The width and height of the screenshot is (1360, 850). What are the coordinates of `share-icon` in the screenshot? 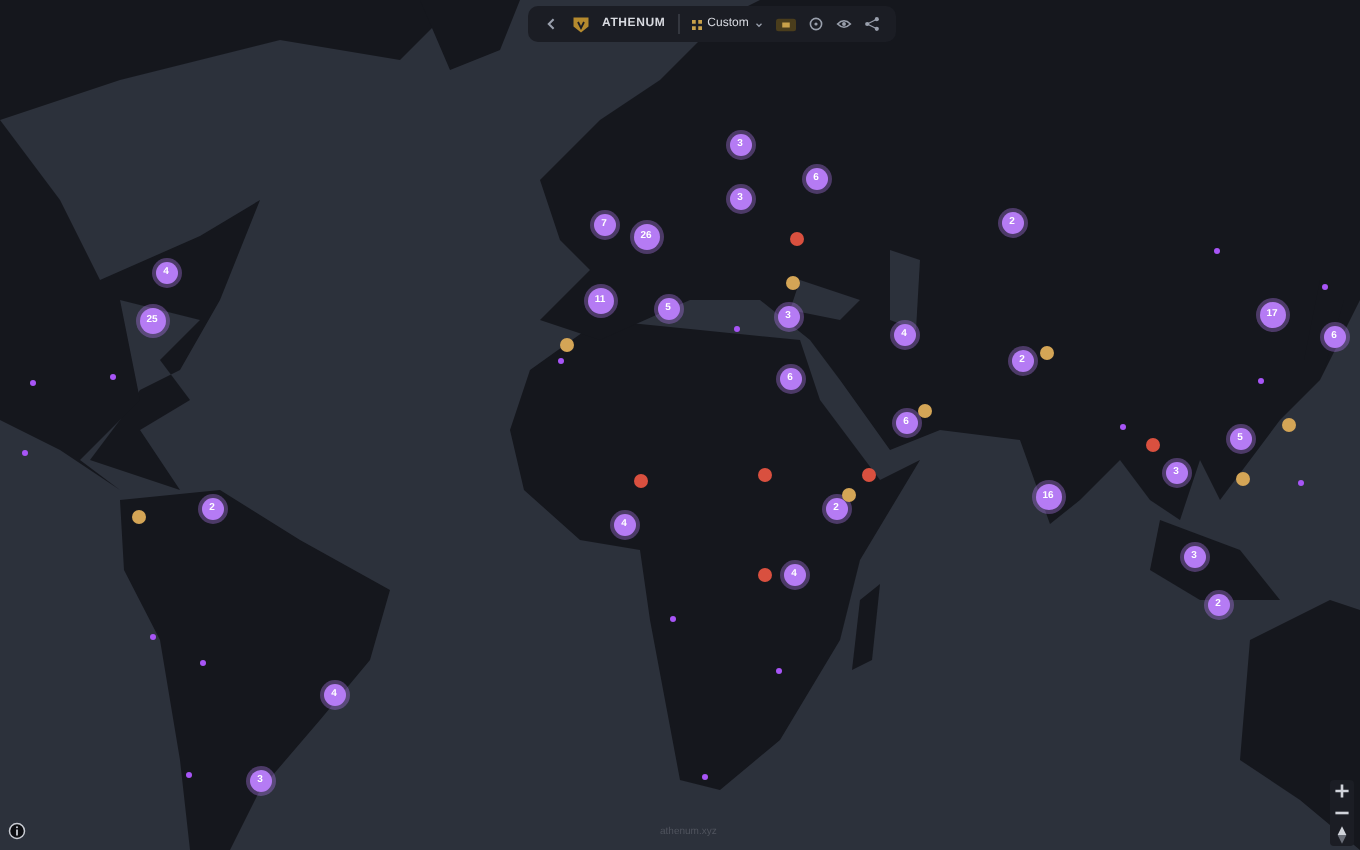 It's located at (872, 24).